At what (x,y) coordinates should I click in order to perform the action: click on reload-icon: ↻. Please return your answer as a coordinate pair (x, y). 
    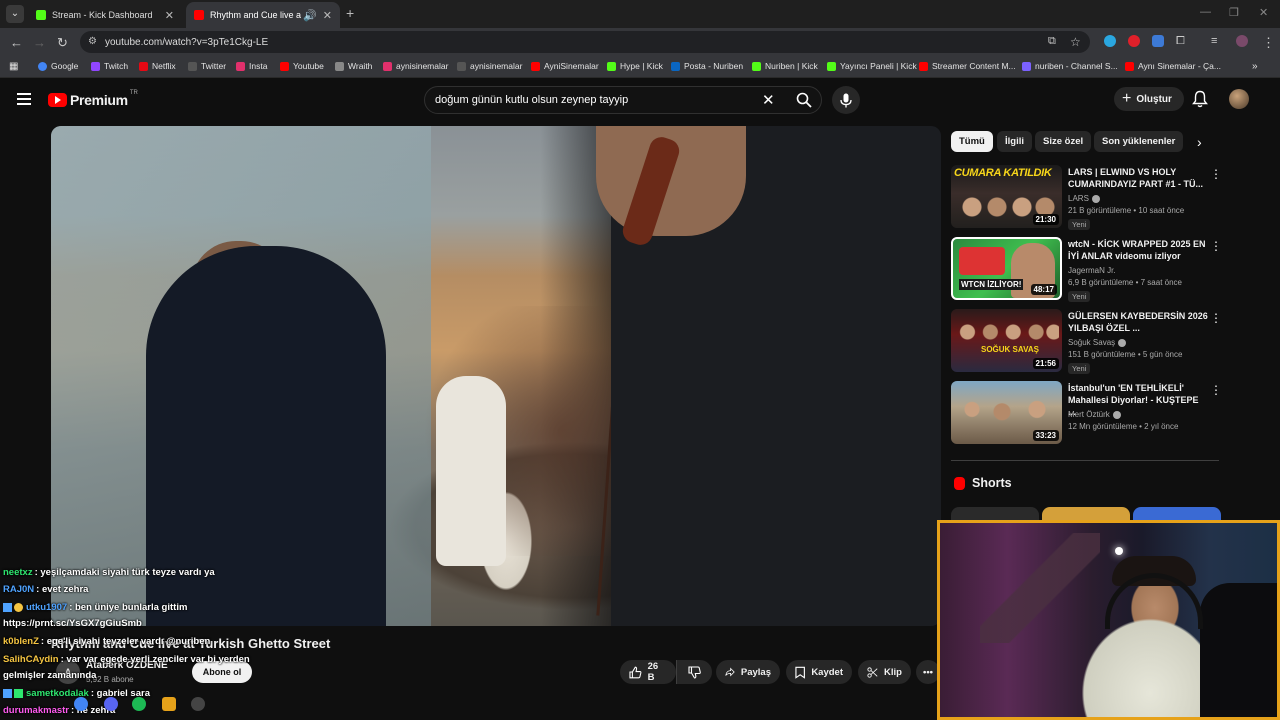
    Looking at the image, I should click on (62, 43).